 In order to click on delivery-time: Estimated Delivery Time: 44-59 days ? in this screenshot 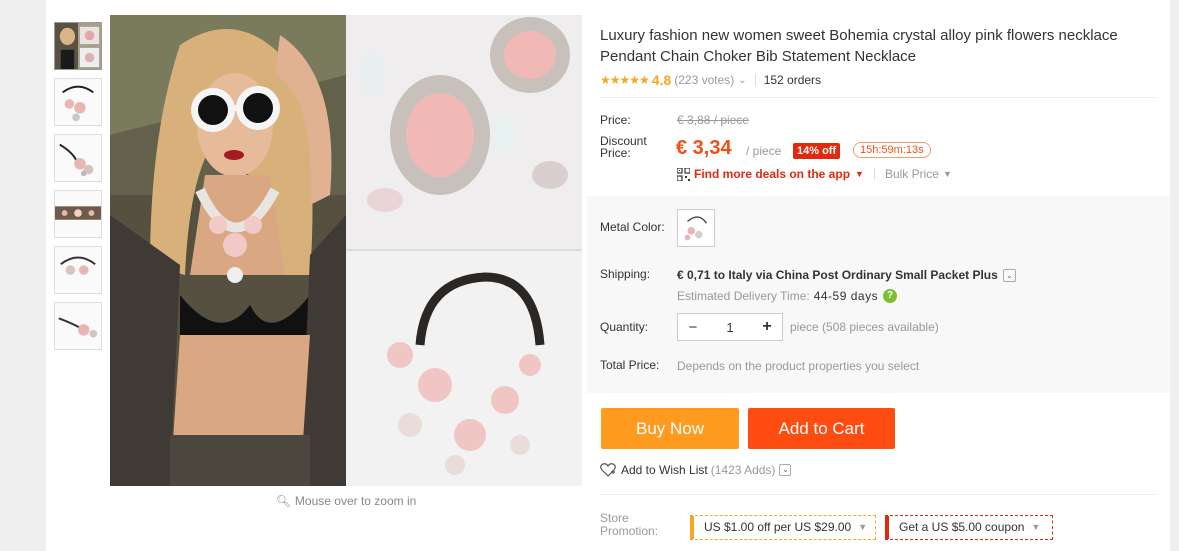, I will do `click(787, 296)`.